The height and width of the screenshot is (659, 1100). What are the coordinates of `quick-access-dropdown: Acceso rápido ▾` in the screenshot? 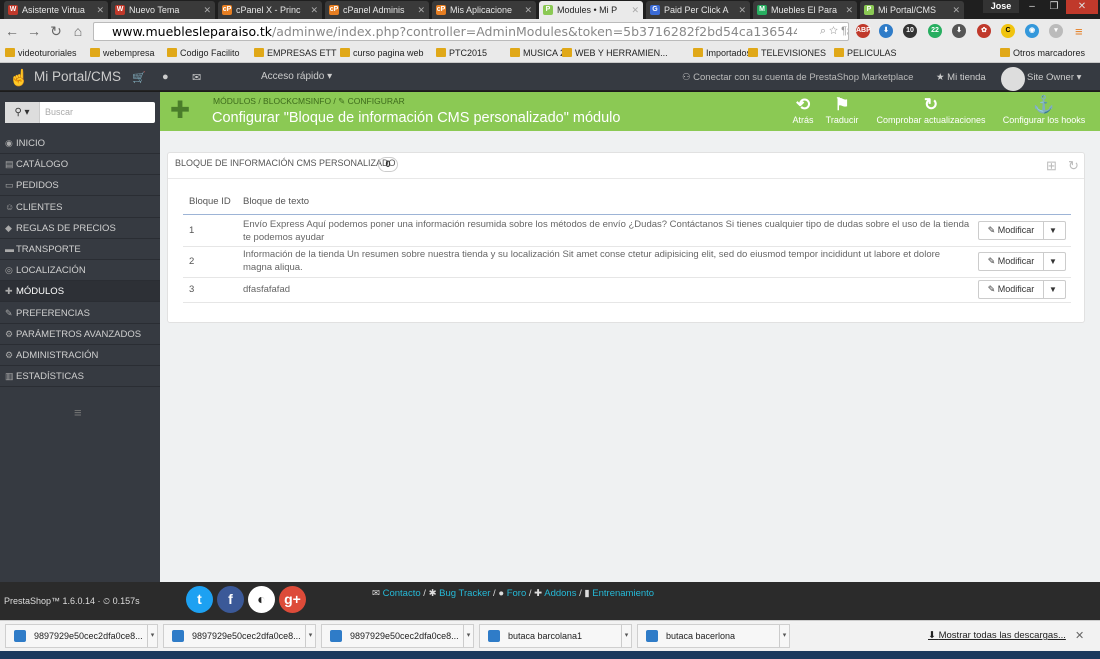 It's located at (296, 76).